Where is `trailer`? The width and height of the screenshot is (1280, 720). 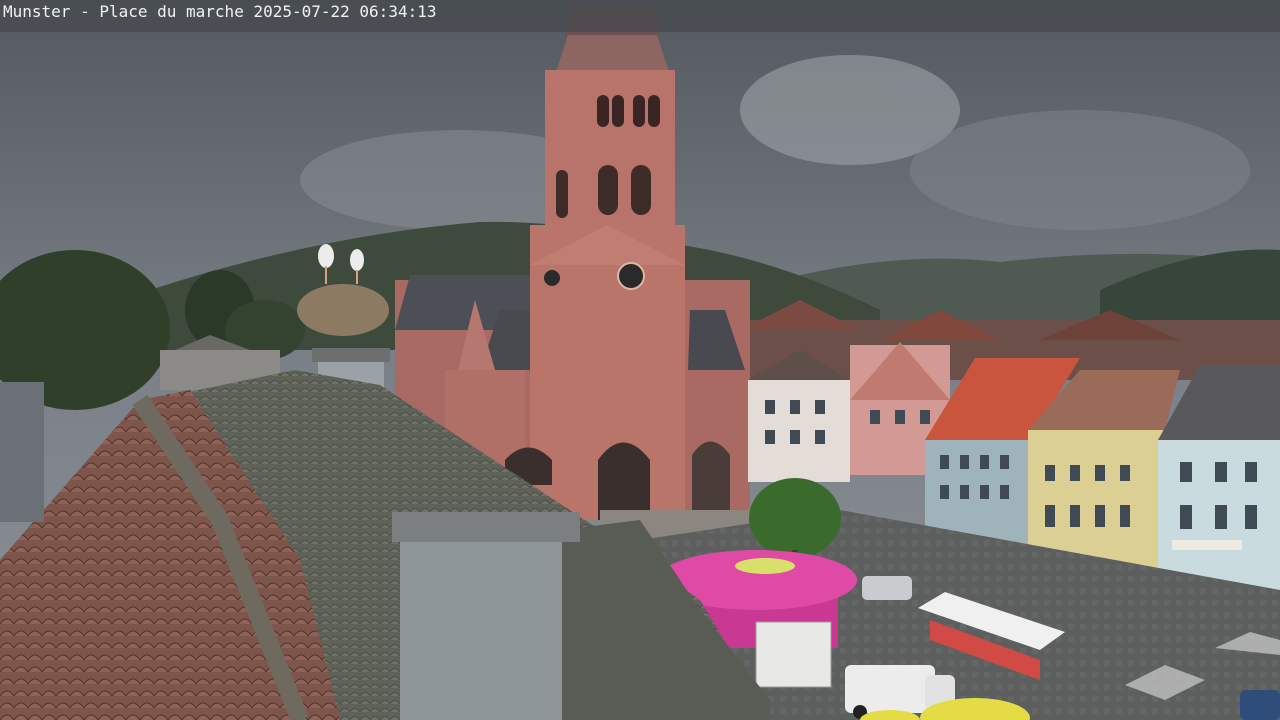
trailer is located at coordinates (793, 654).